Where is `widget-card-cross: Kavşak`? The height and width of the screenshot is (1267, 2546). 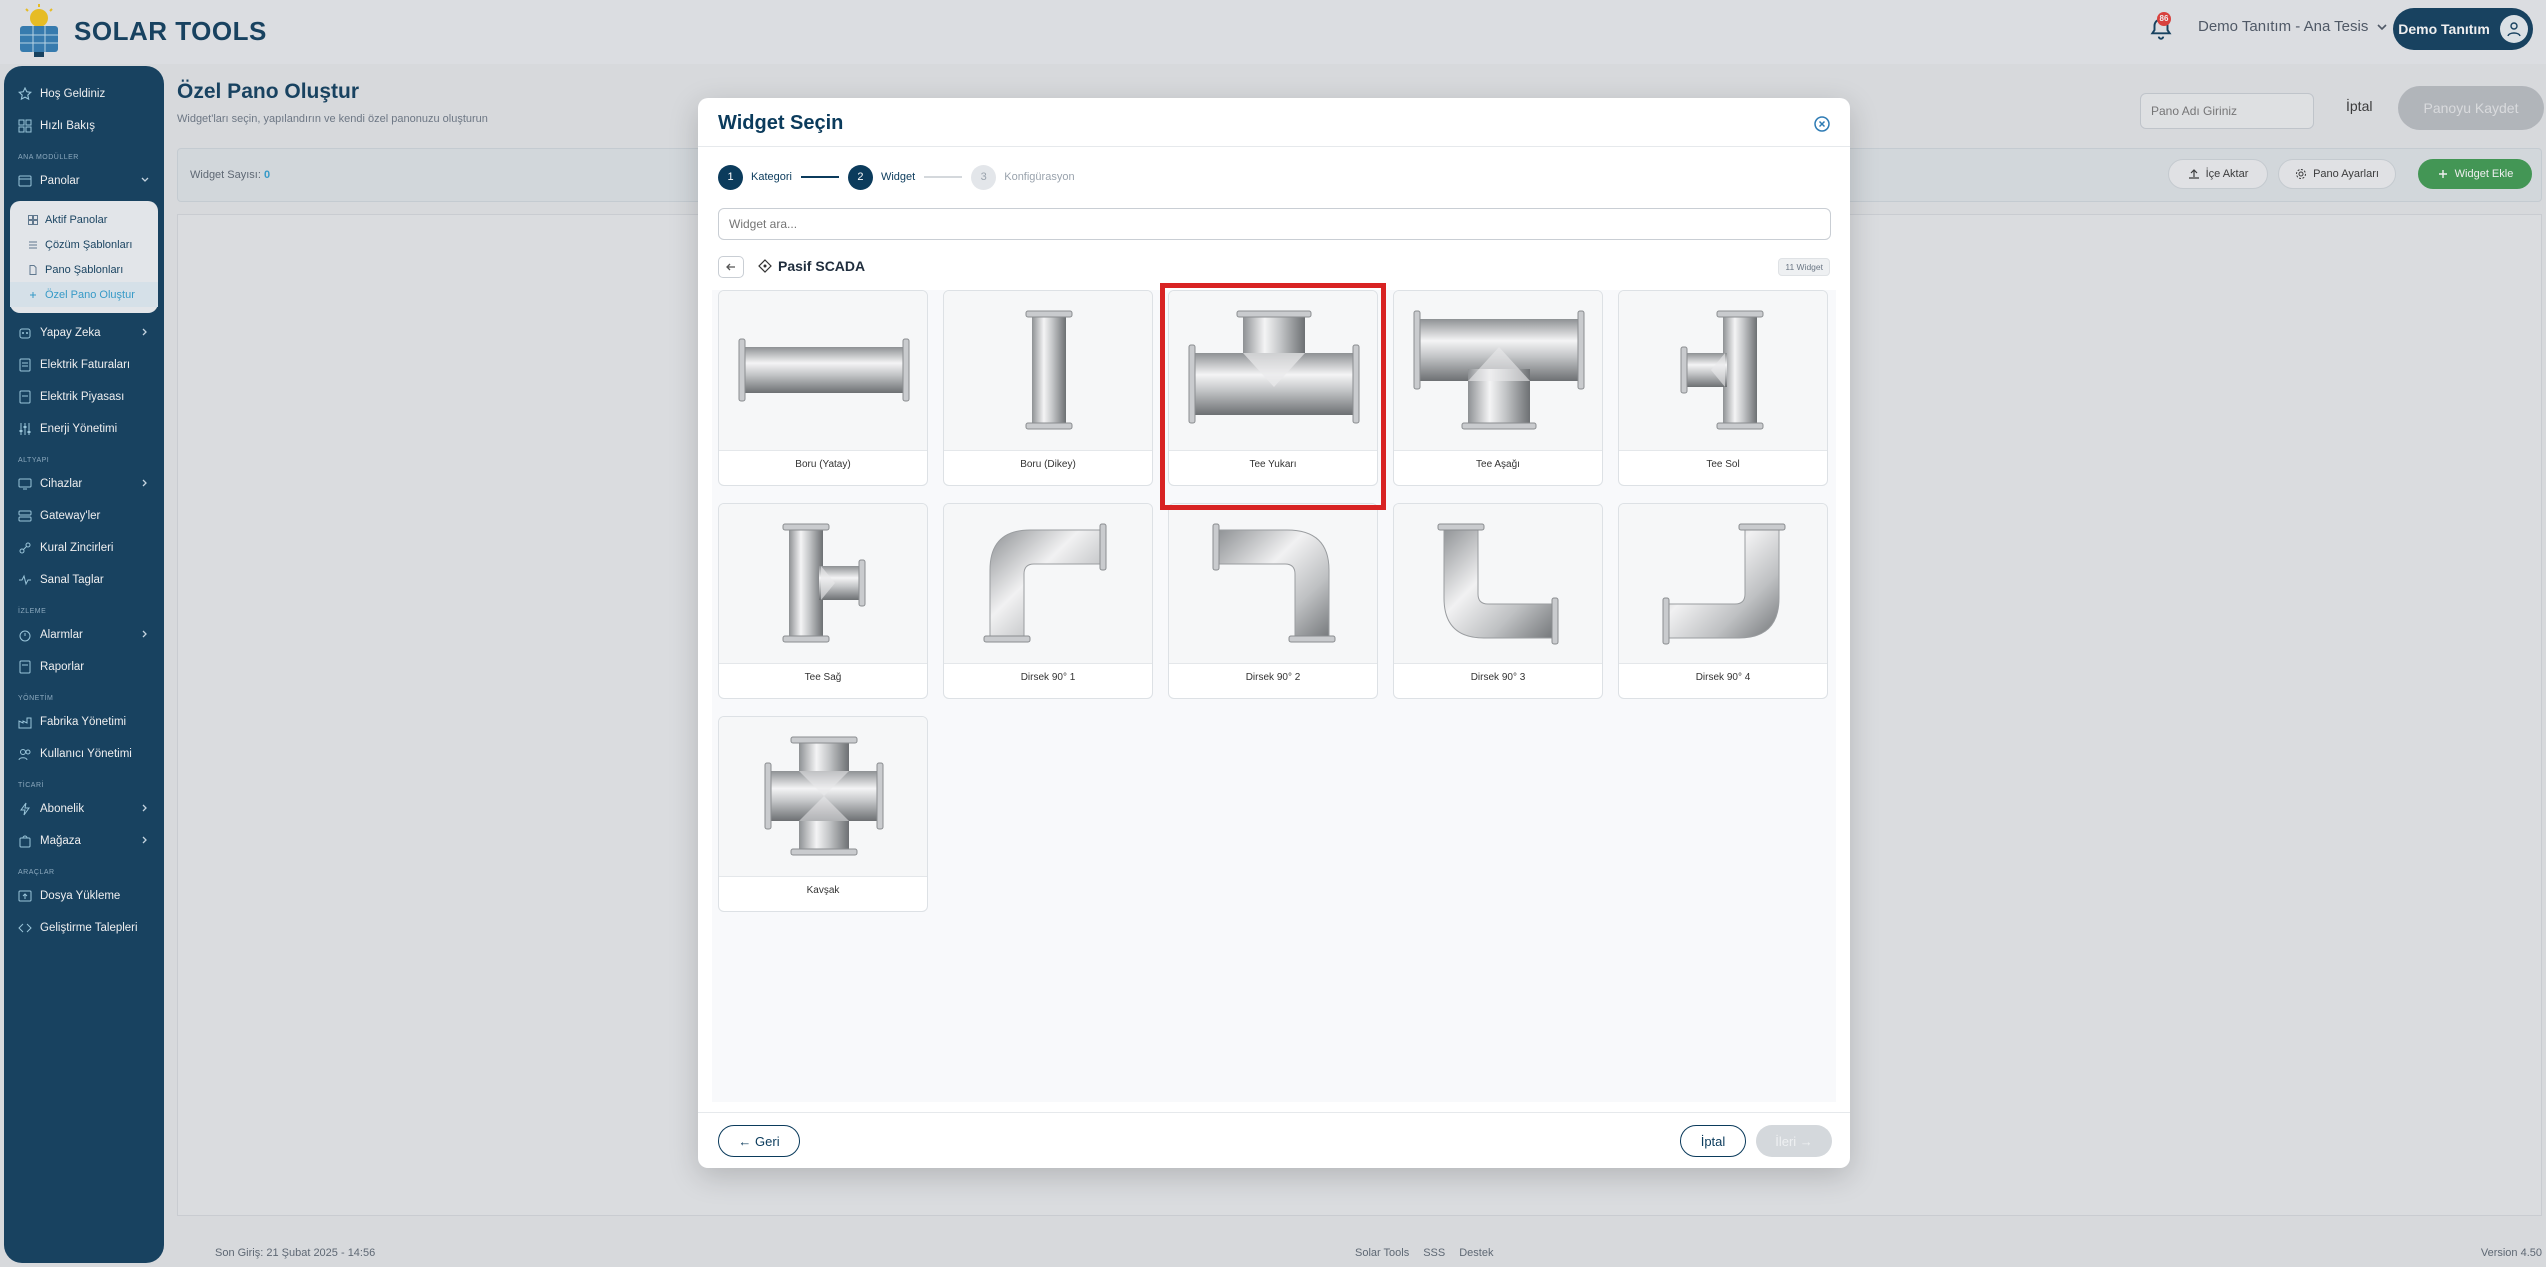 widget-card-cross: Kavşak is located at coordinates (823, 814).